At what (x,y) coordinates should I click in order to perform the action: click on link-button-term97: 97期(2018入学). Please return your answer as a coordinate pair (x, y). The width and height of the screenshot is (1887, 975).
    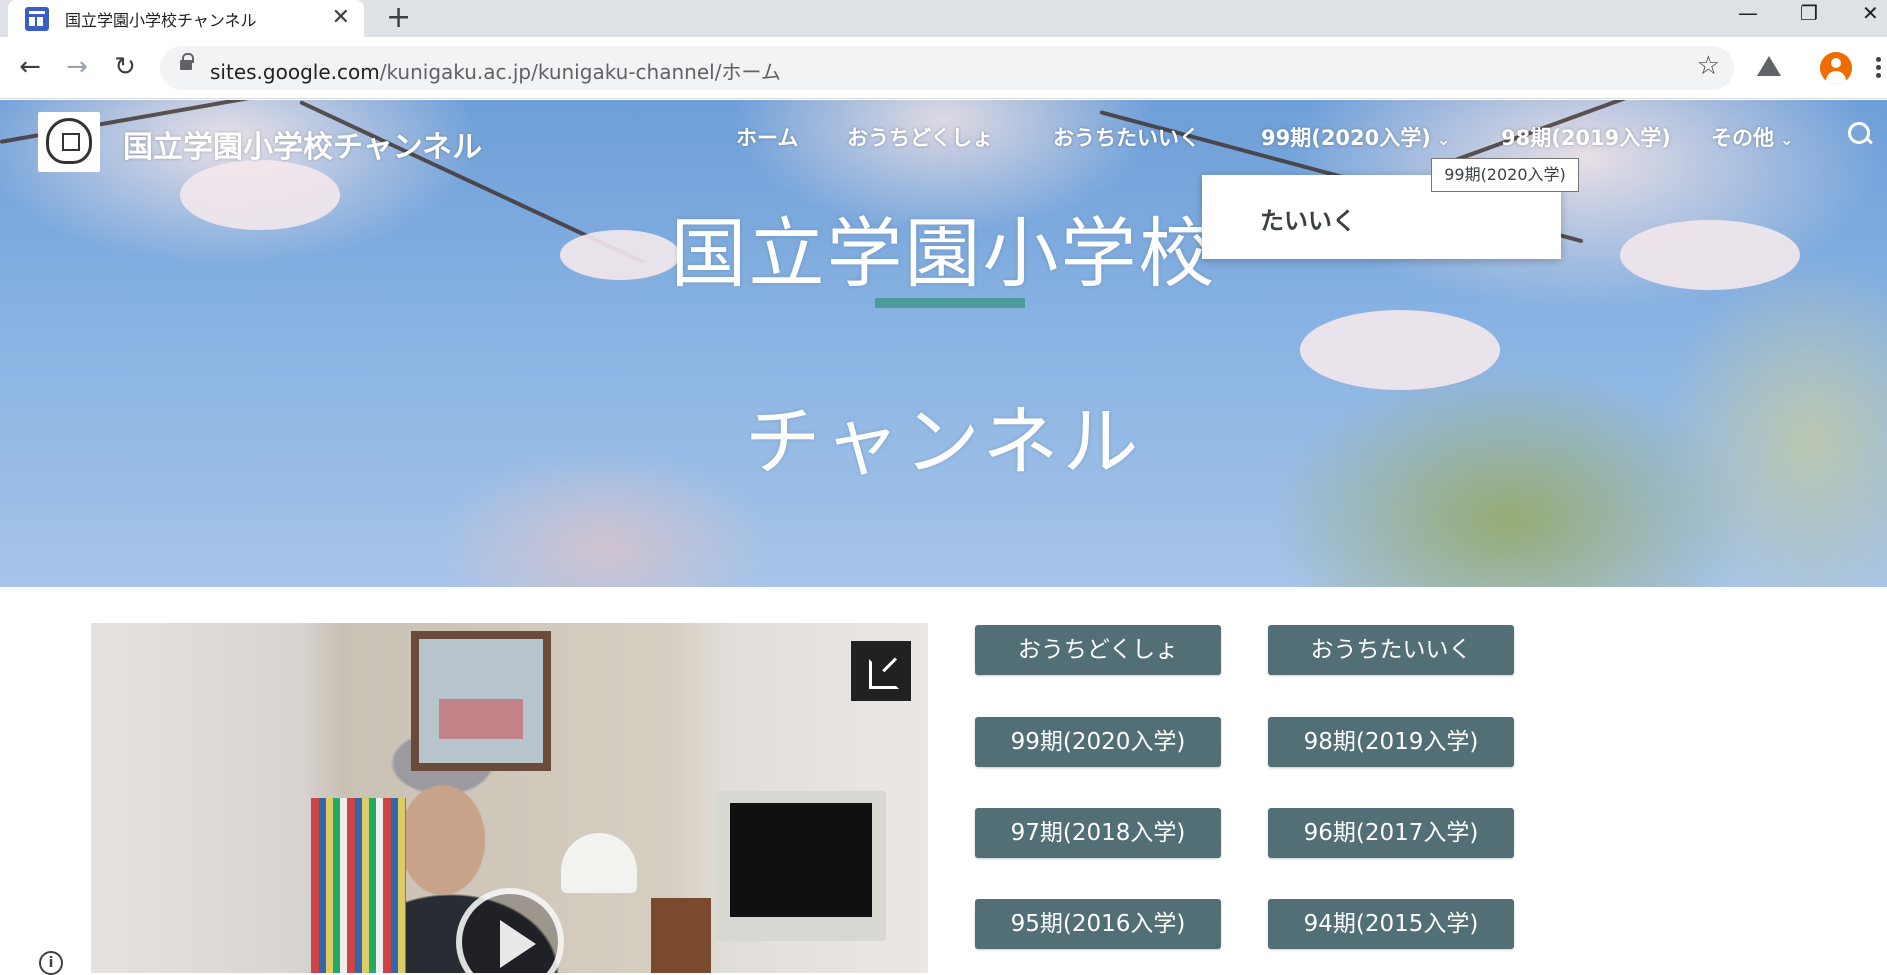
    Looking at the image, I should click on (1098, 833).